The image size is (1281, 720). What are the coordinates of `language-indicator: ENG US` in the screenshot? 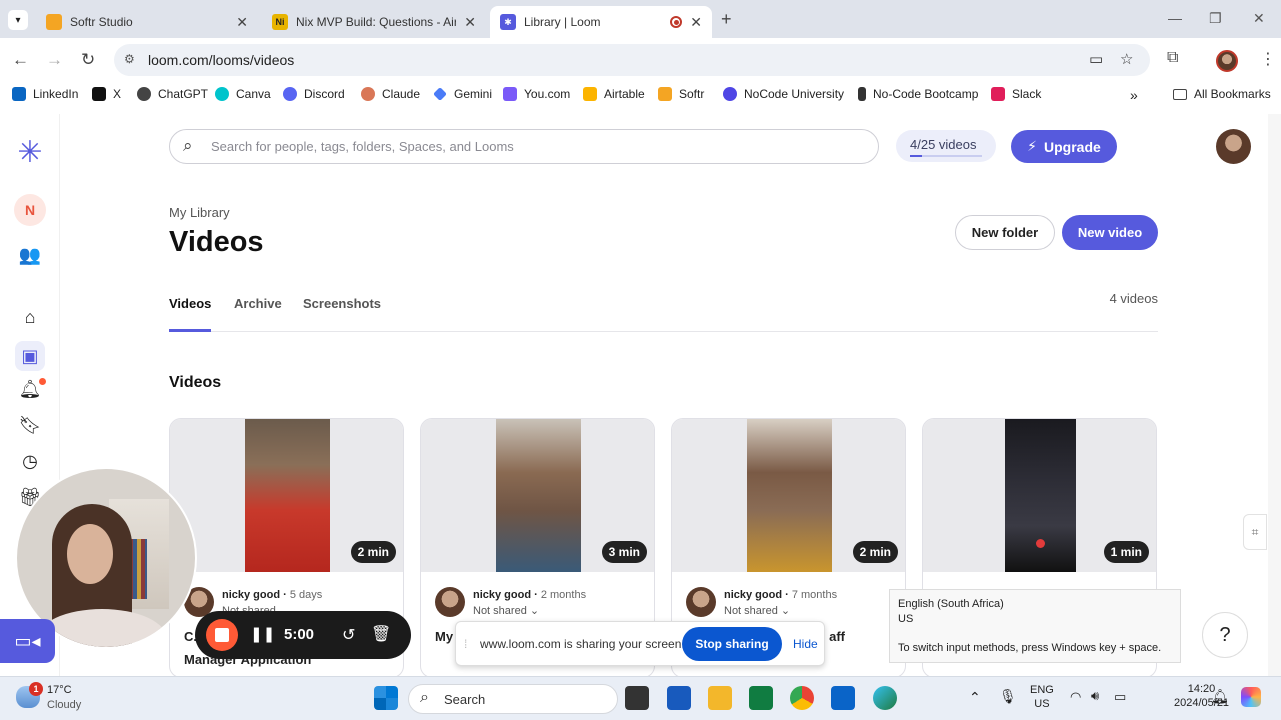 It's located at (1042, 697).